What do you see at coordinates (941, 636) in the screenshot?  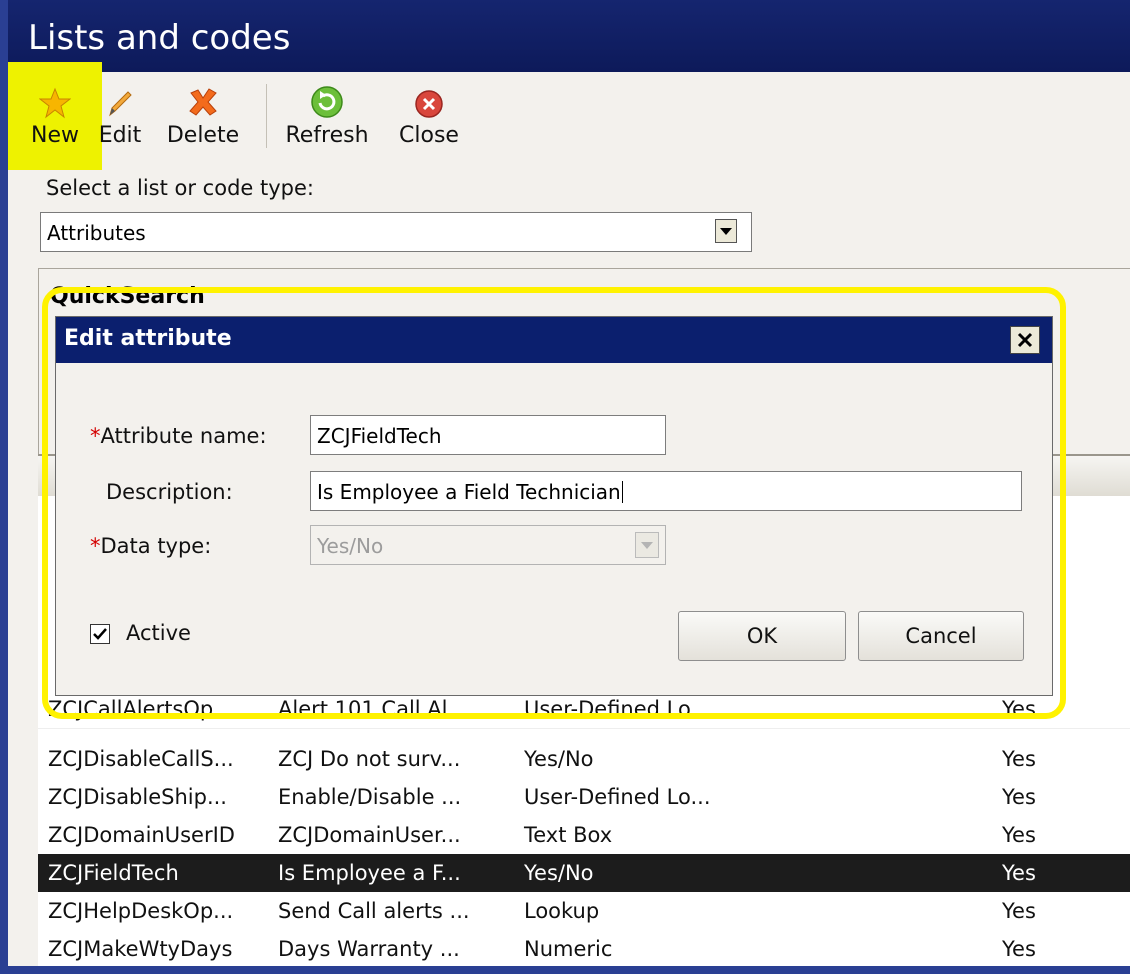 I see `cancel-button: Cancel` at bounding box center [941, 636].